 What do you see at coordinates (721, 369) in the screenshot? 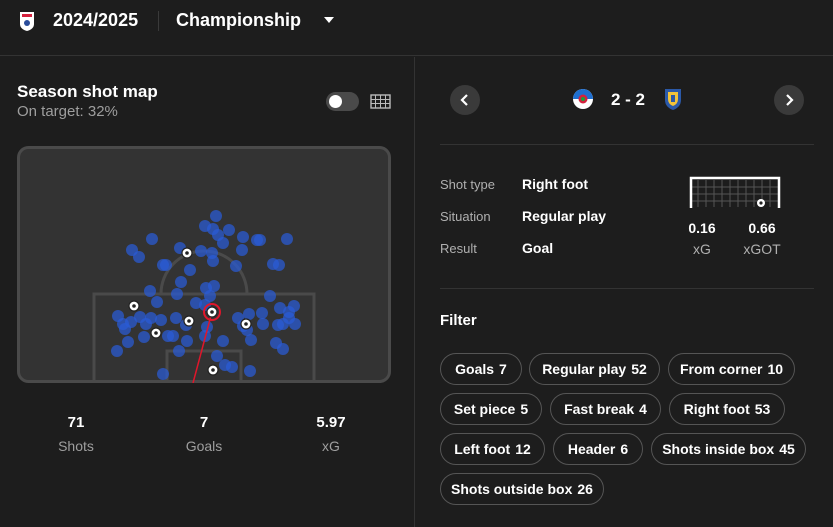
I see `chip-label: From corner` at bounding box center [721, 369].